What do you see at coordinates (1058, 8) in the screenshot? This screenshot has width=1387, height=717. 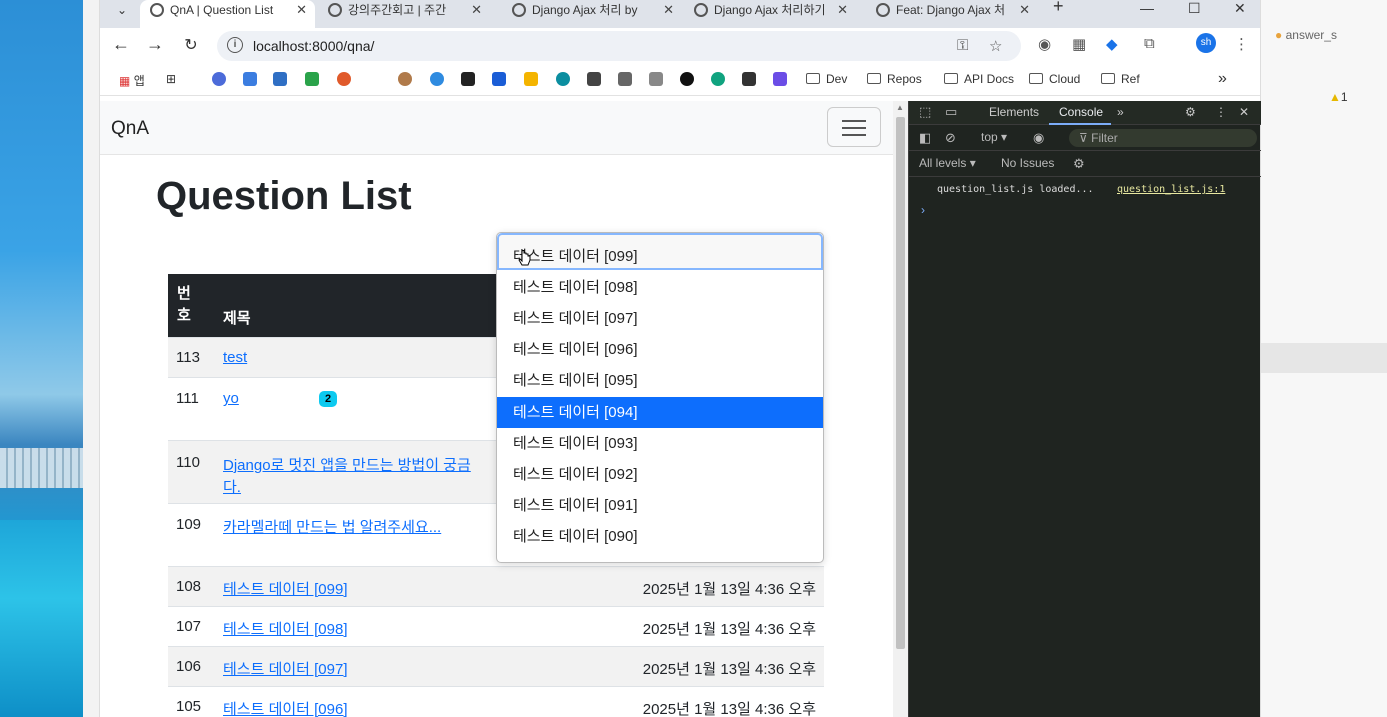 I see `new-tab-button: +` at bounding box center [1058, 8].